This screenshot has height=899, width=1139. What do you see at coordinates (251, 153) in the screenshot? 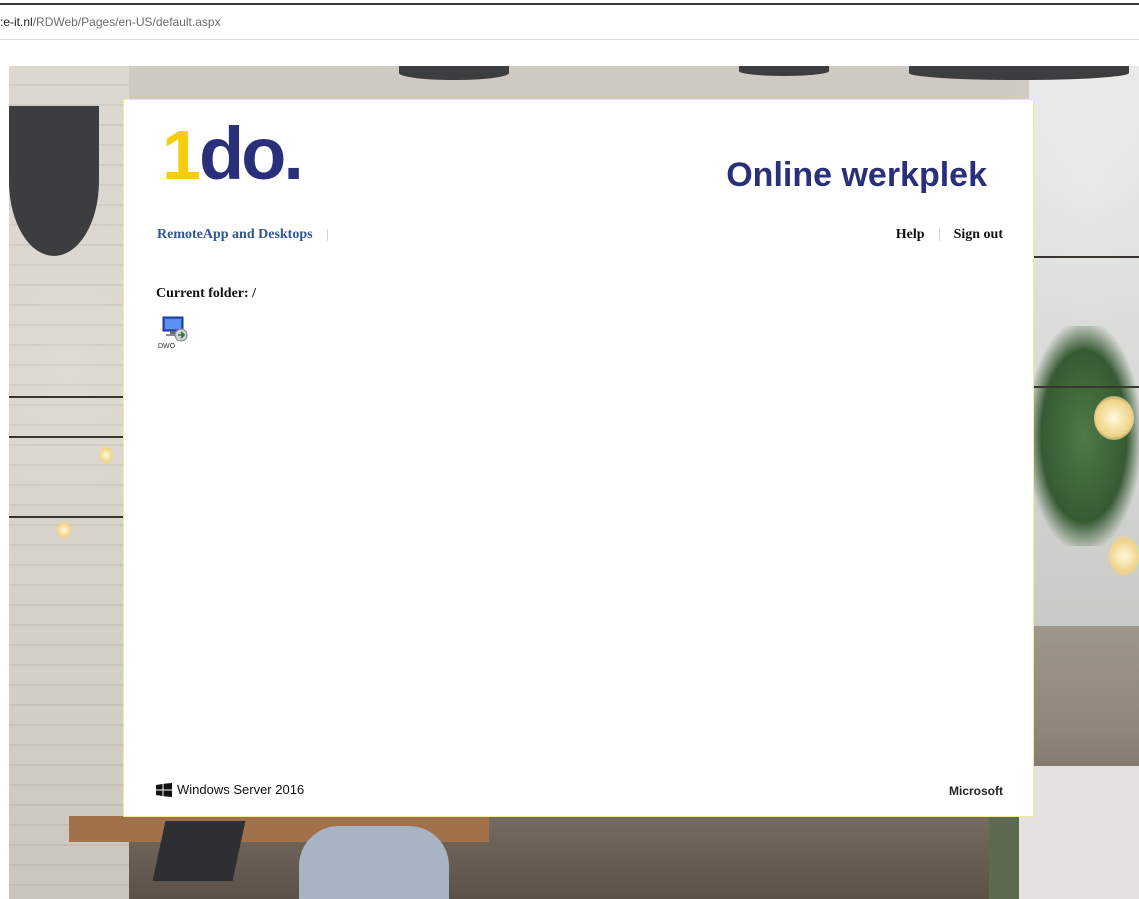
I see `logo-do: do.` at bounding box center [251, 153].